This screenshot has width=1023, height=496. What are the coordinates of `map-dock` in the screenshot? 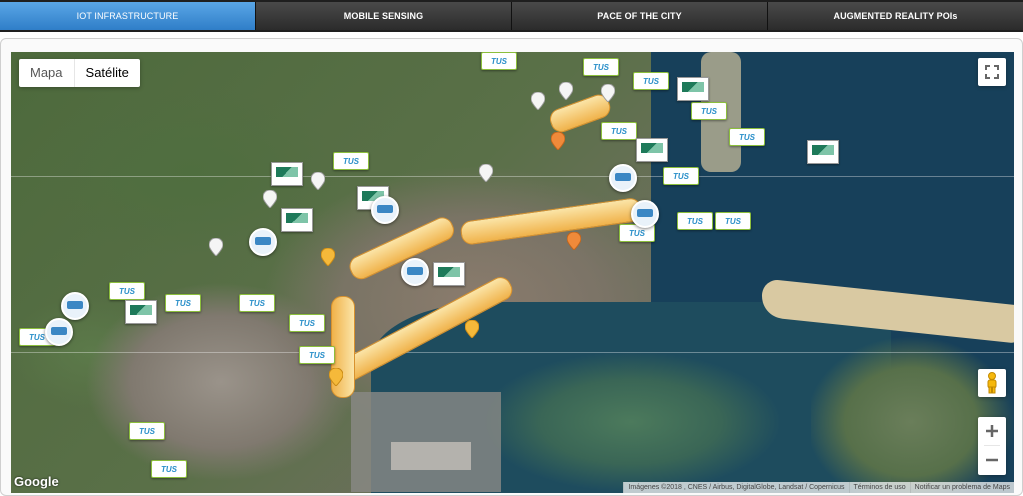 It's located at (431, 456).